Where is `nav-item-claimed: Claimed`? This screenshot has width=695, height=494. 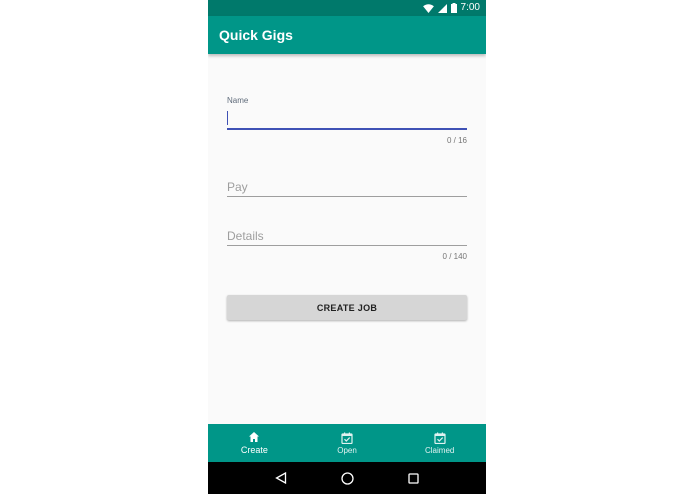
nav-item-claimed: Claimed is located at coordinates (439, 443).